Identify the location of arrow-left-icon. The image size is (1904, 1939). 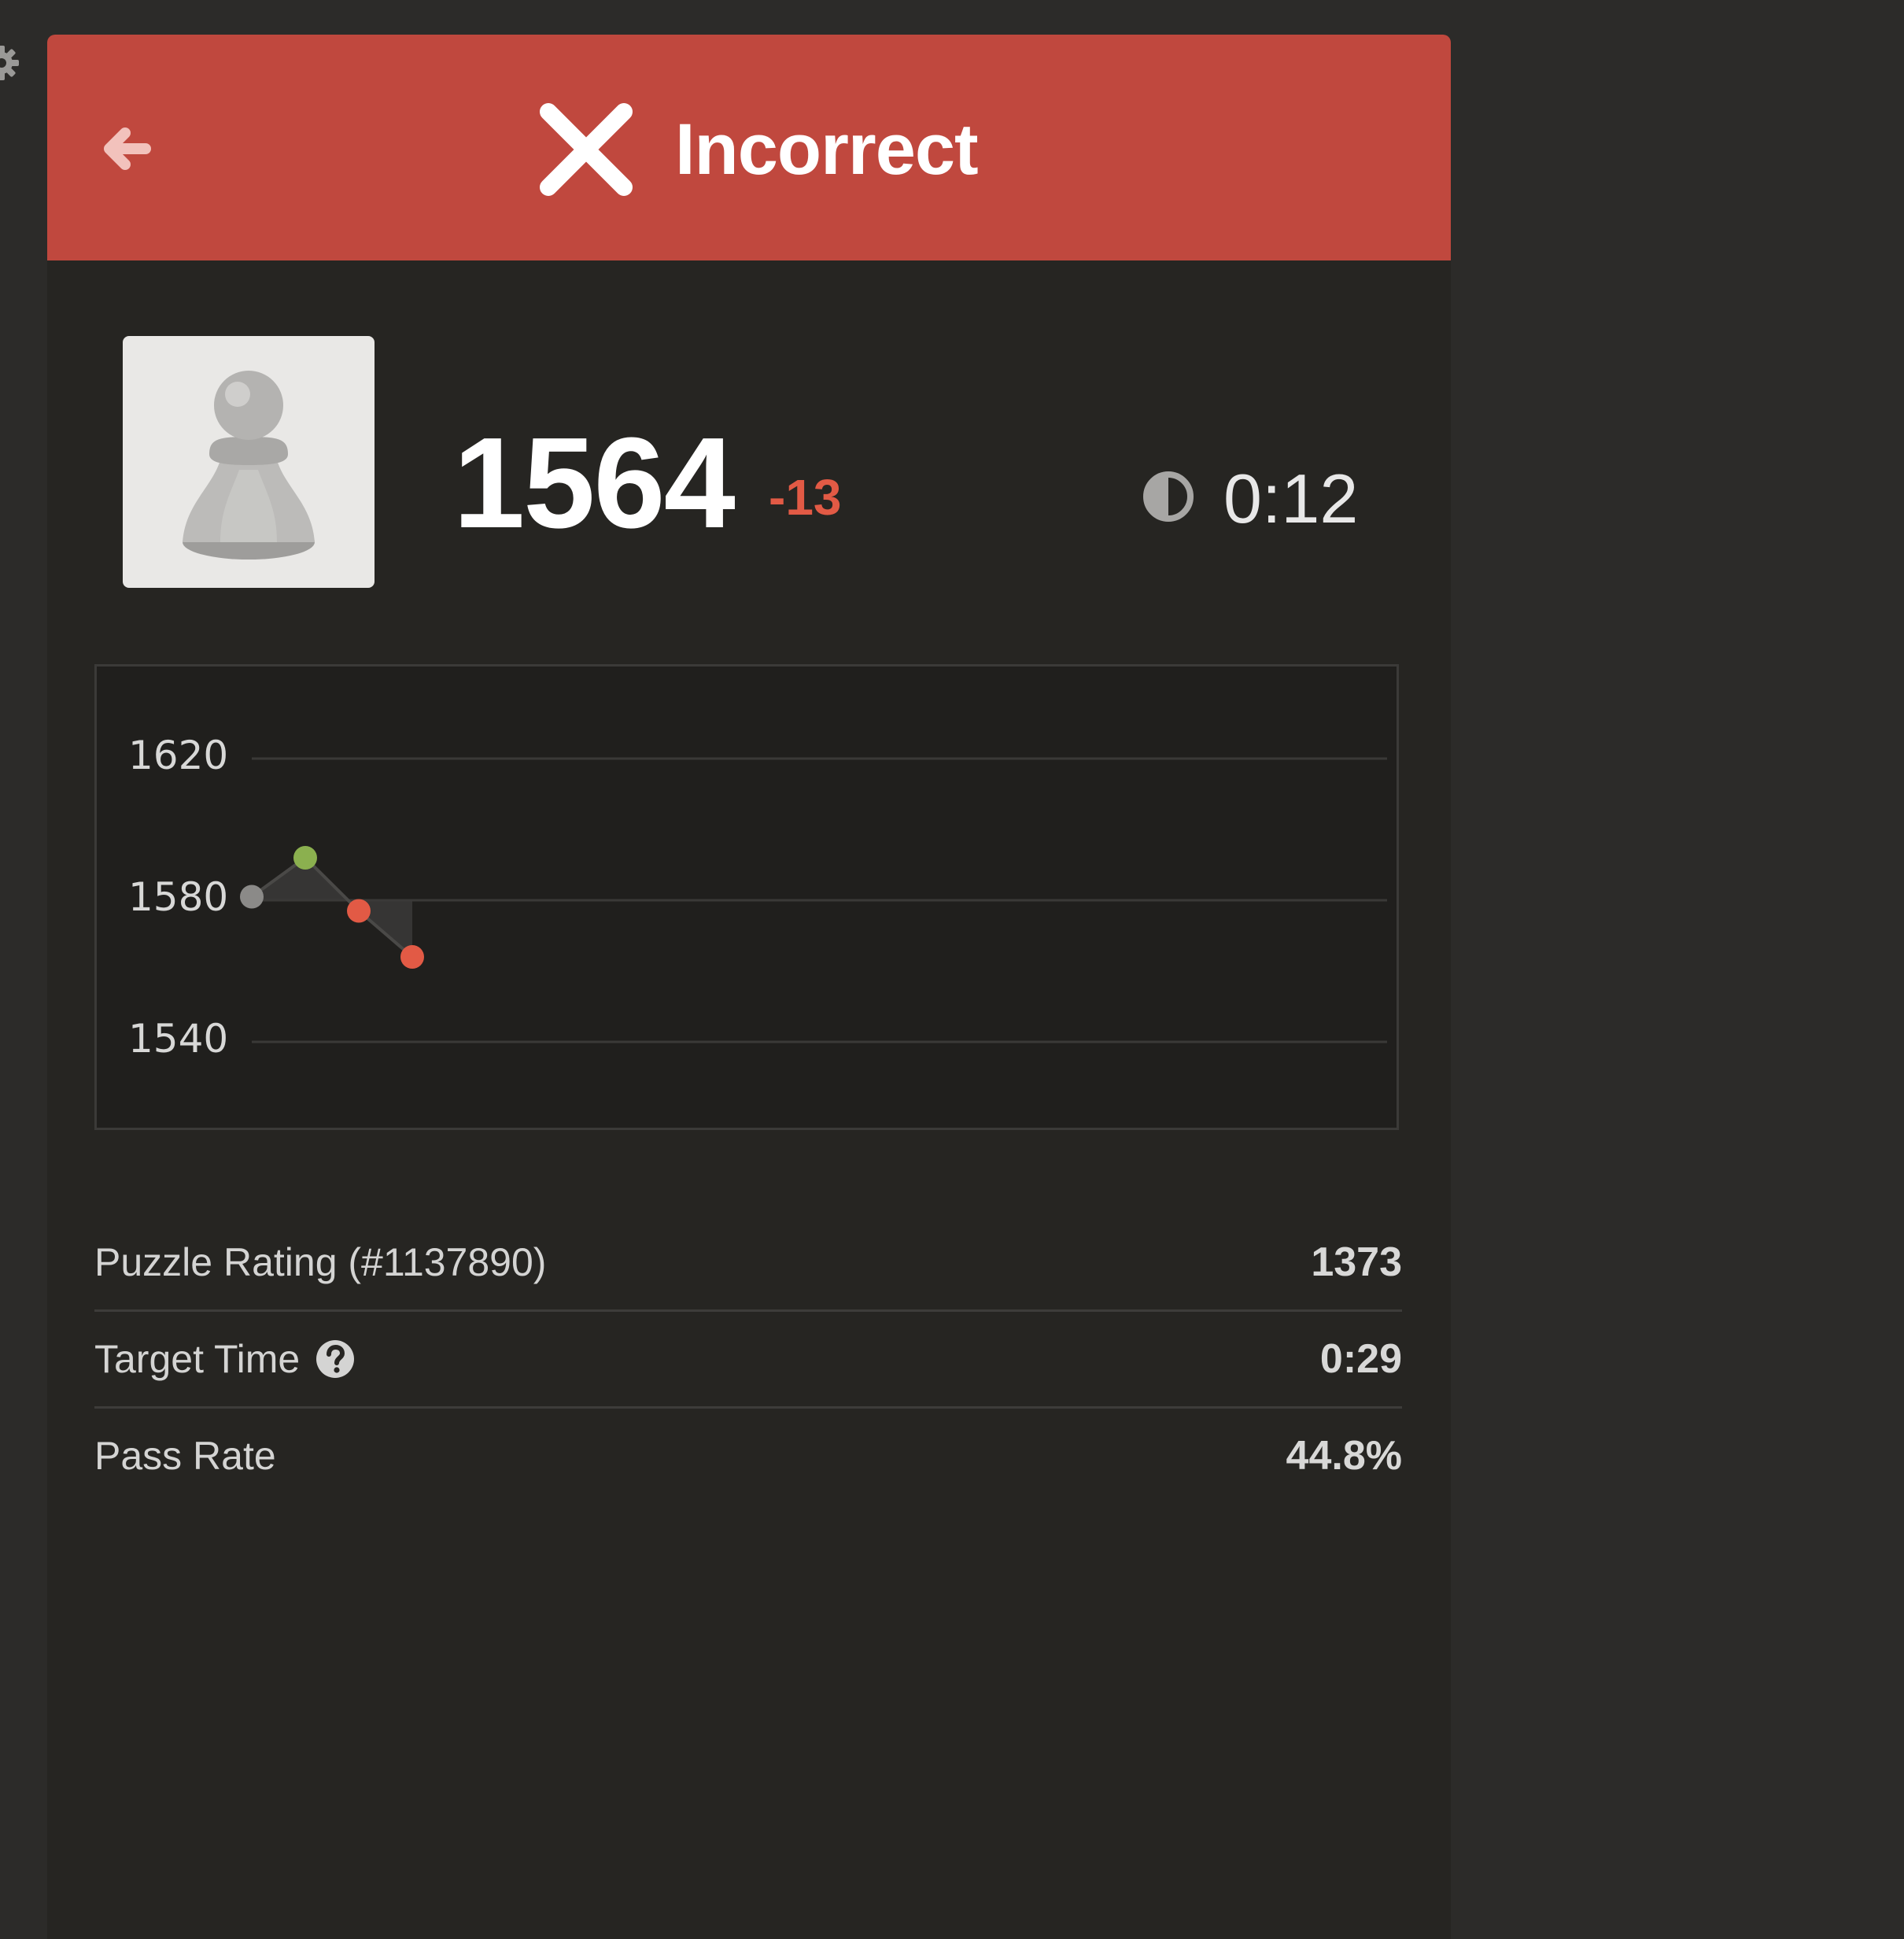
(125, 149).